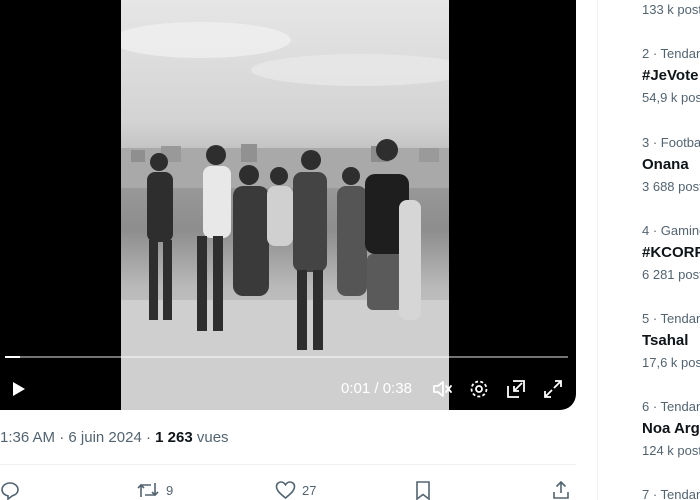 This screenshot has width=700, height=500. I want to click on views-label: vues, so click(210, 437).